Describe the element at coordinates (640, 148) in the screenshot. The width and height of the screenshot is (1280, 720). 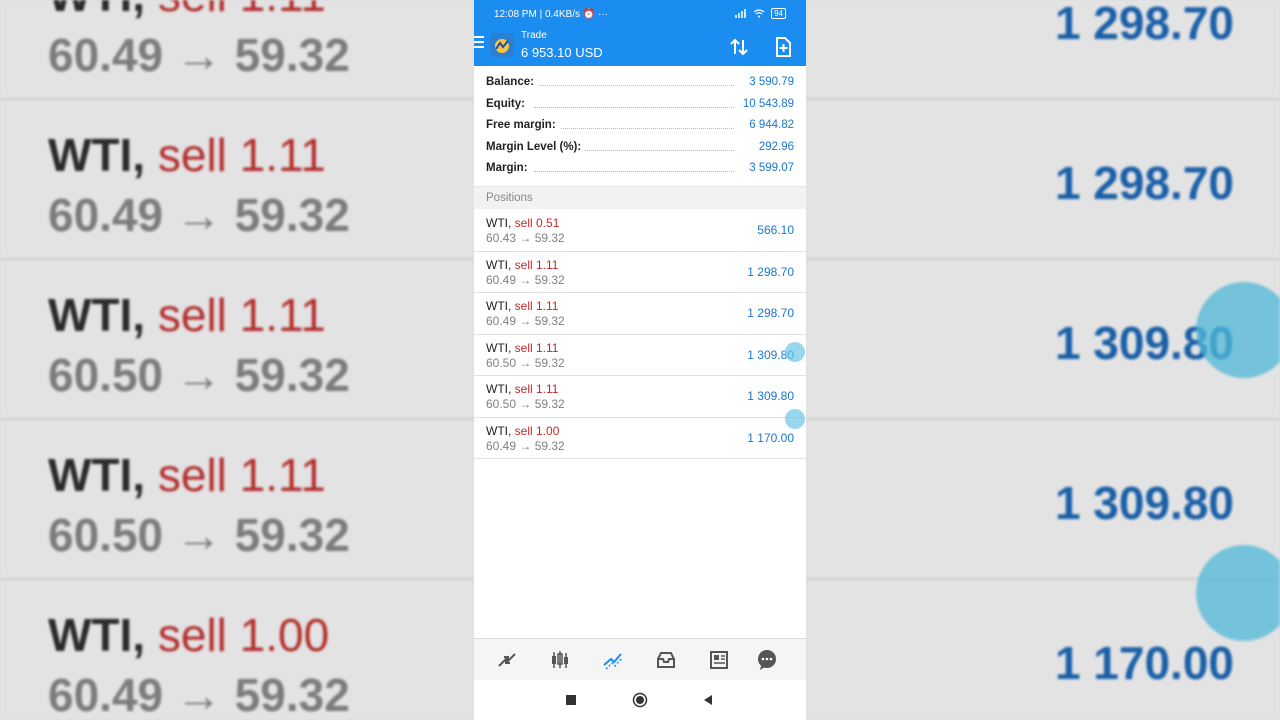
I see `summary-row-margin-level: Margin Level (%): 292.96` at that location.